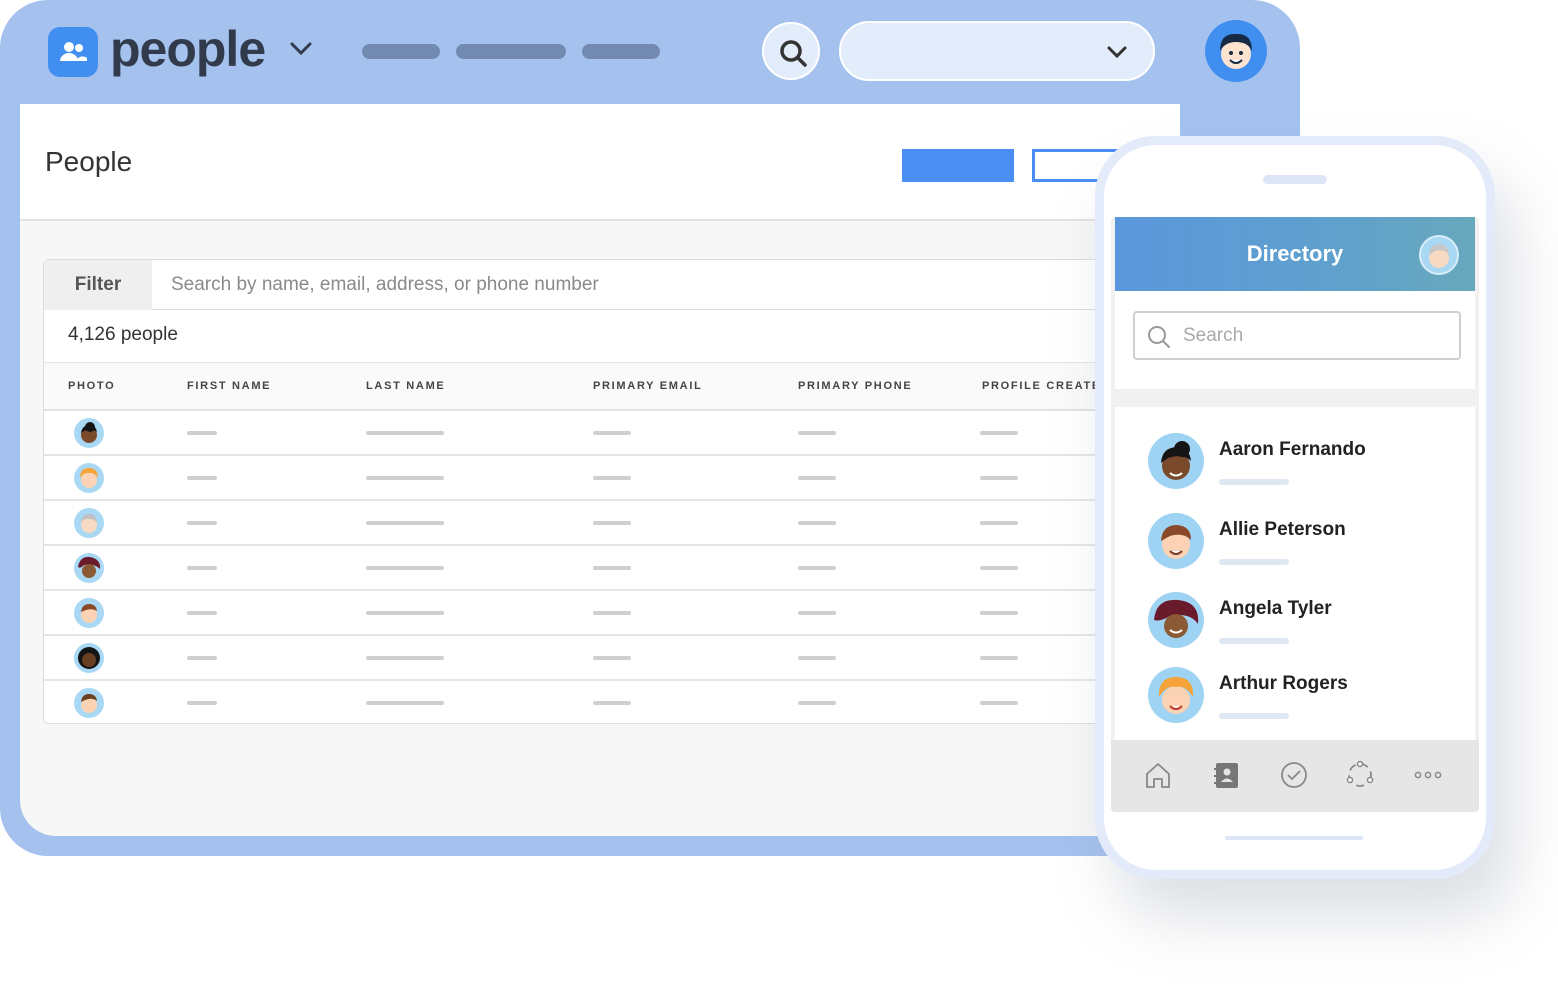 The image size is (1558, 995). I want to click on search-input, so click(653, 285).